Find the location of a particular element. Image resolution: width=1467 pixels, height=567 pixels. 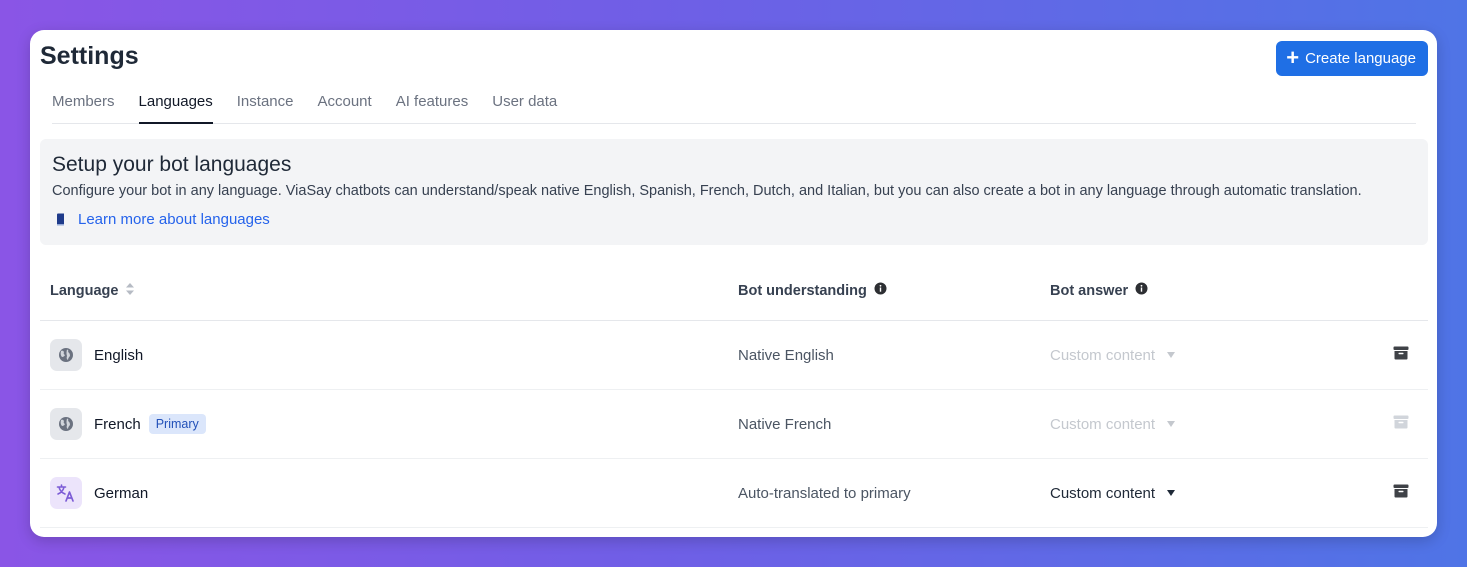

tab-instance: Instance is located at coordinates (265, 106).